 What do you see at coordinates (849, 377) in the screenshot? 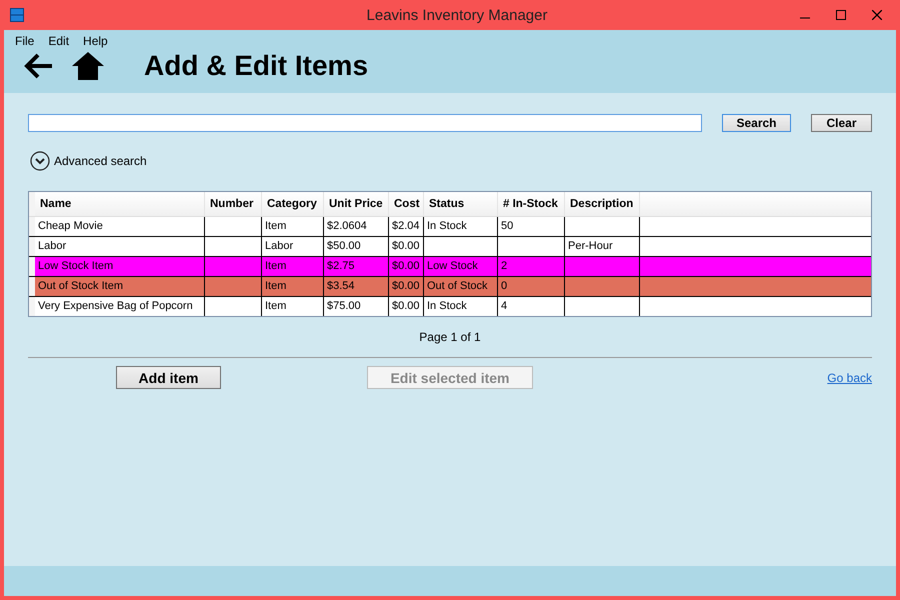
I see `go-back-link: Go back` at bounding box center [849, 377].